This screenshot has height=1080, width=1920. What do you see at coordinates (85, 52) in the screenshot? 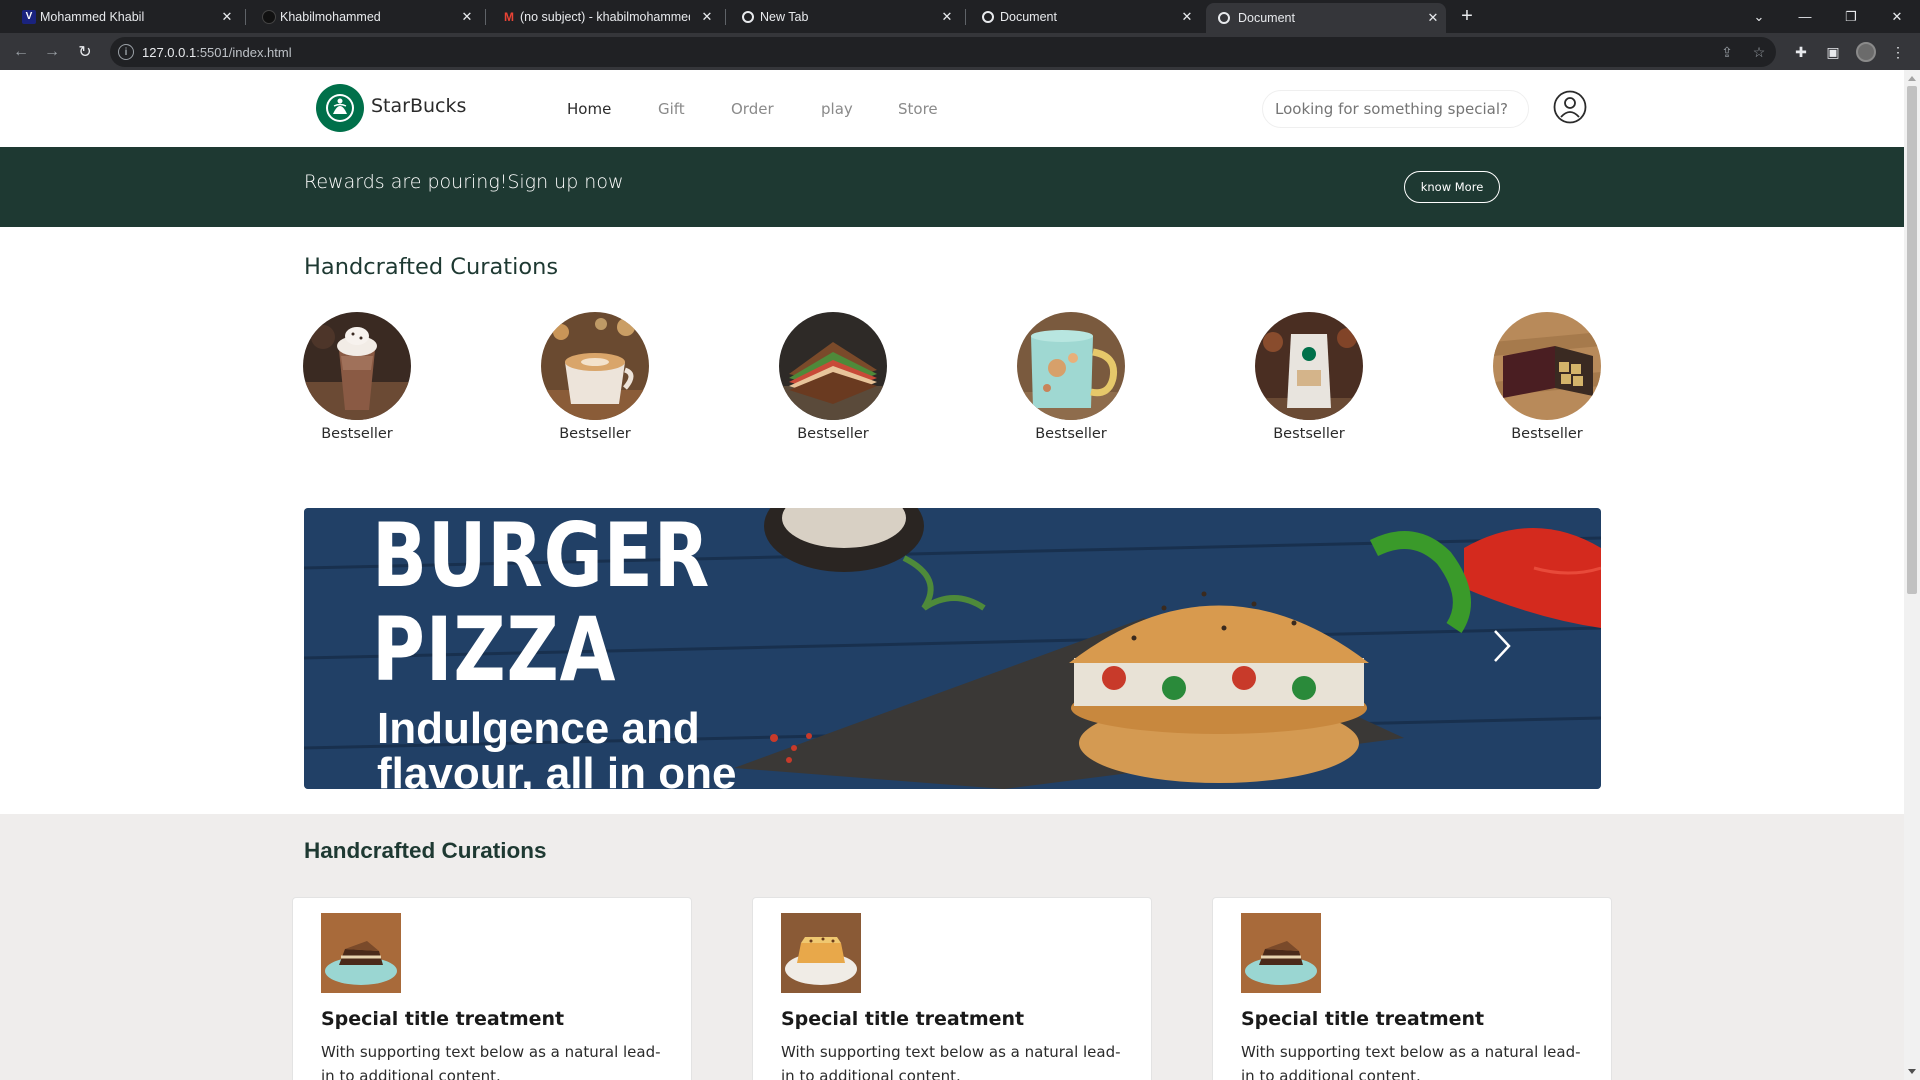
I see `reload-button: ↻` at bounding box center [85, 52].